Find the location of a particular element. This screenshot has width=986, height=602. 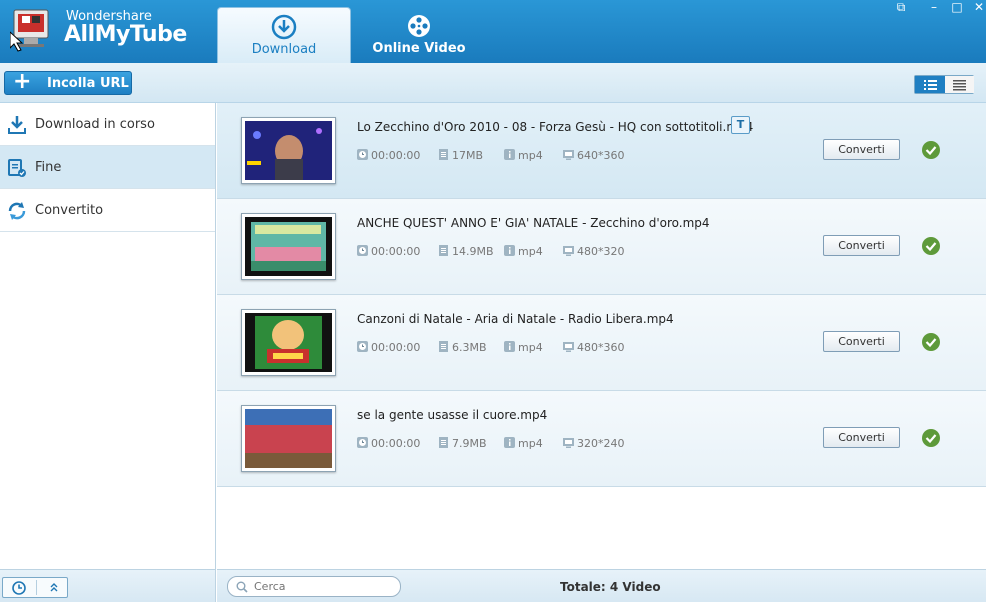

search-box is located at coordinates (314, 586).